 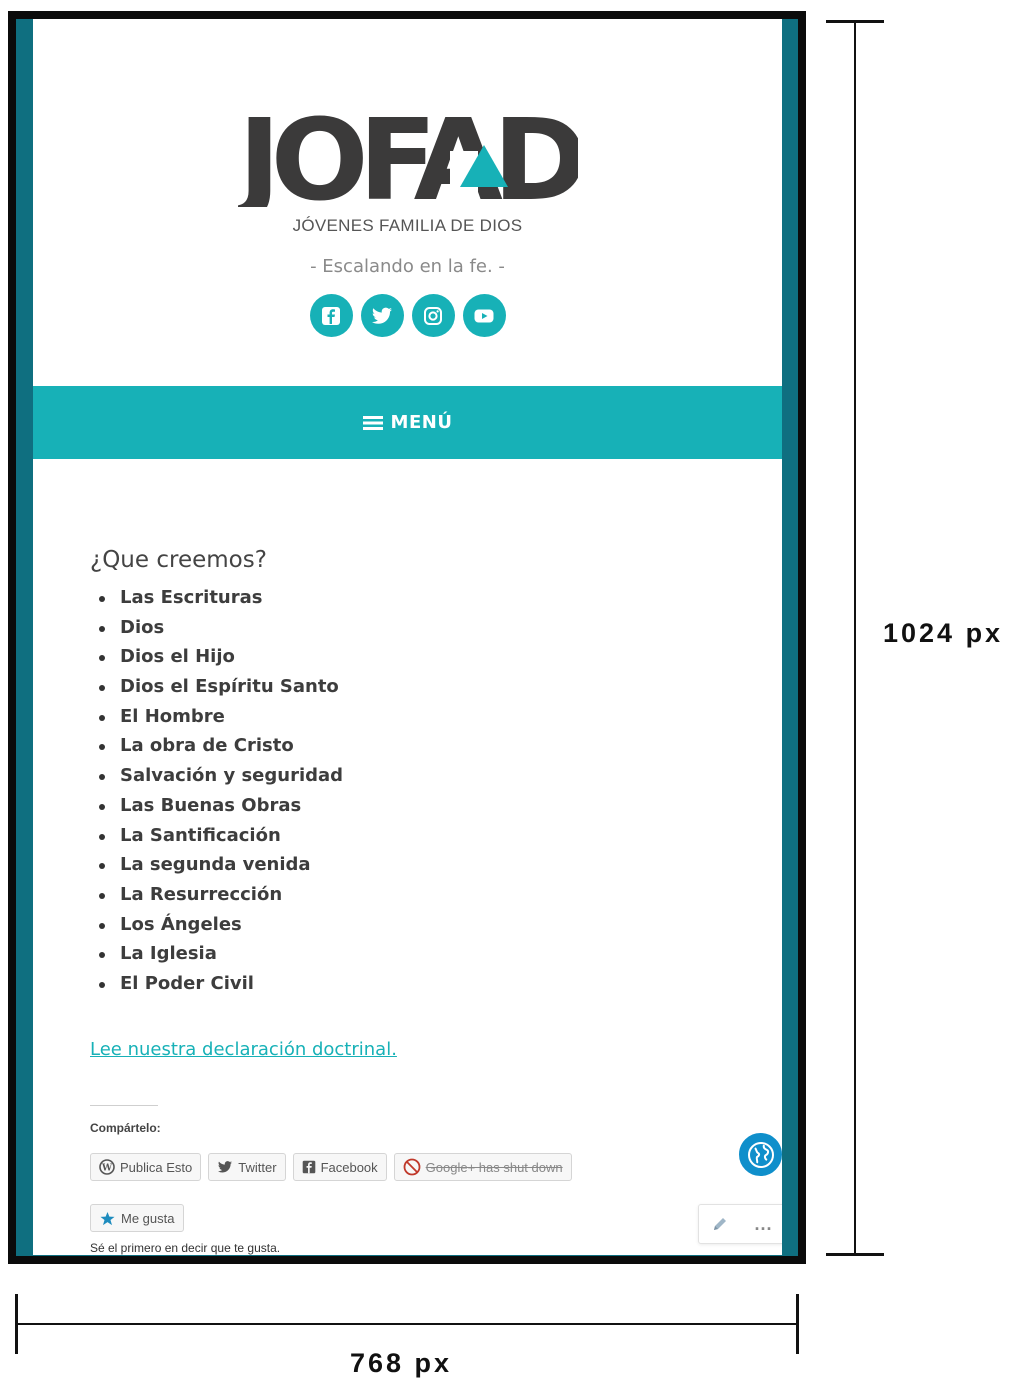 What do you see at coordinates (415, 836) in the screenshot?
I see `list-item: La Santificación` at bounding box center [415, 836].